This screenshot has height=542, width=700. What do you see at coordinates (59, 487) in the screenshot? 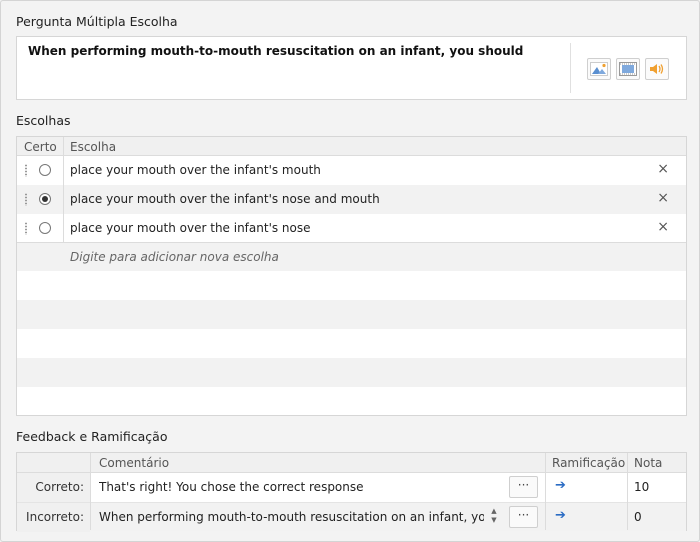
I see `feedback-label: Correto:` at bounding box center [59, 487].